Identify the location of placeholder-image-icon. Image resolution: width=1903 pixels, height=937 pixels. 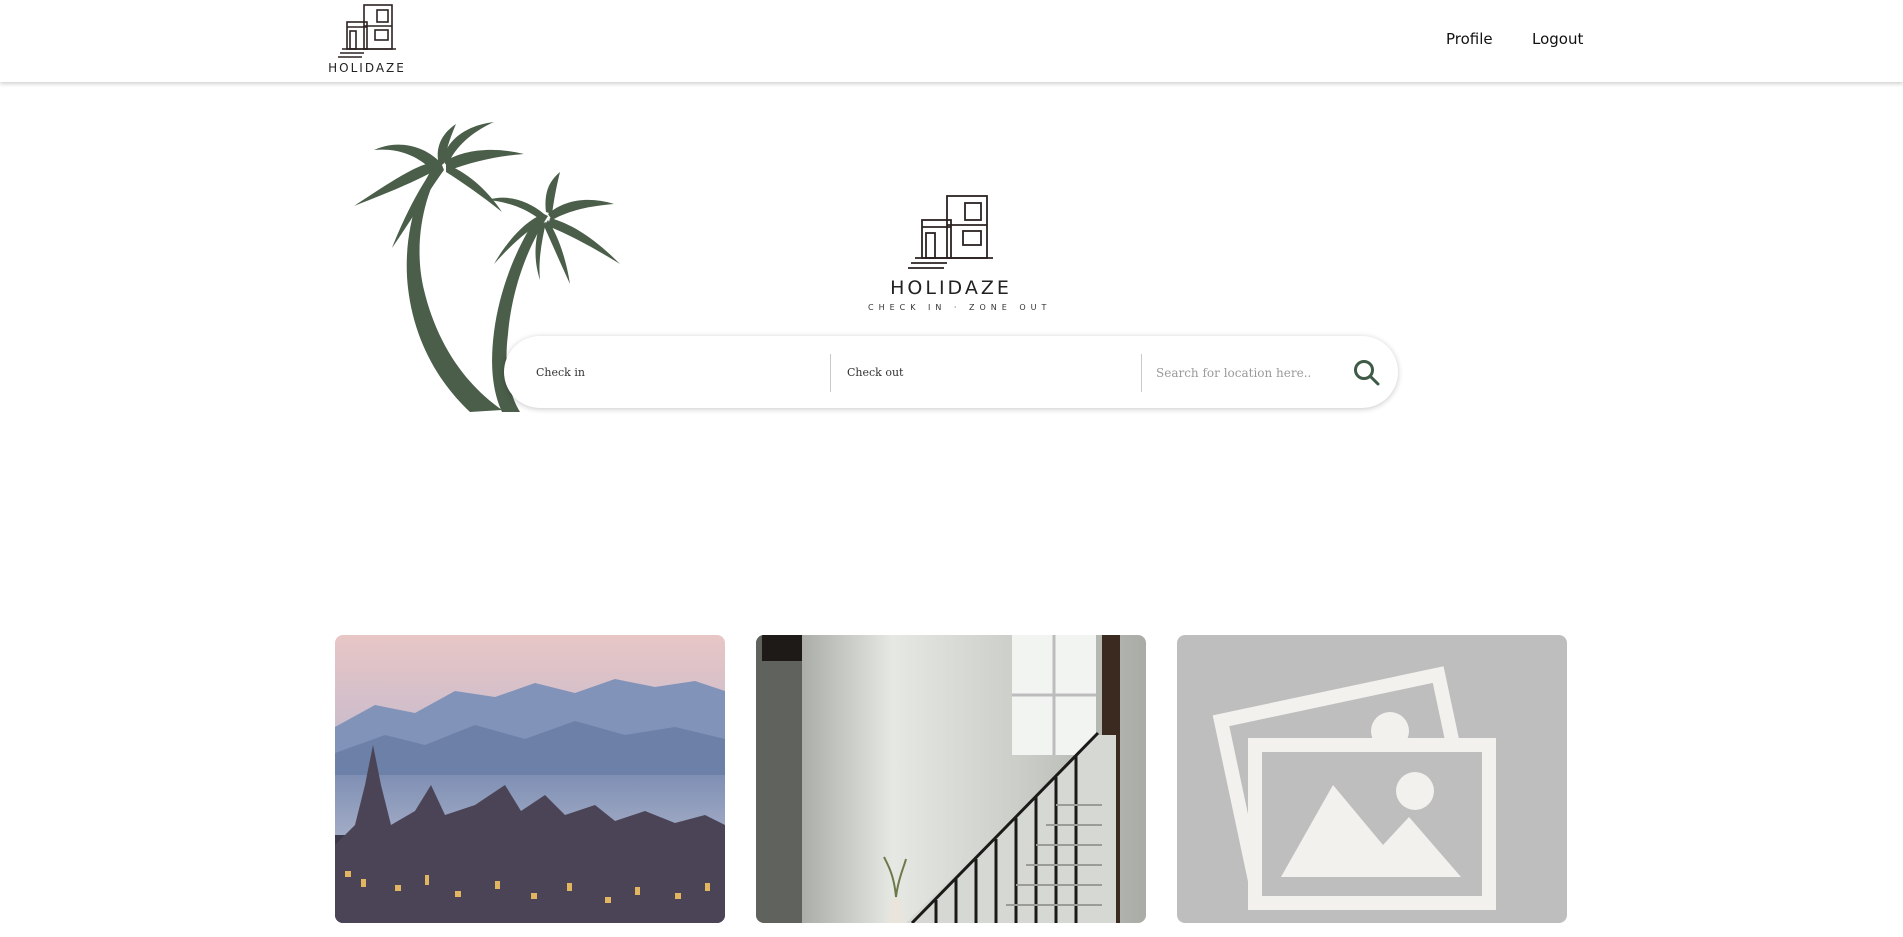
(1354, 788).